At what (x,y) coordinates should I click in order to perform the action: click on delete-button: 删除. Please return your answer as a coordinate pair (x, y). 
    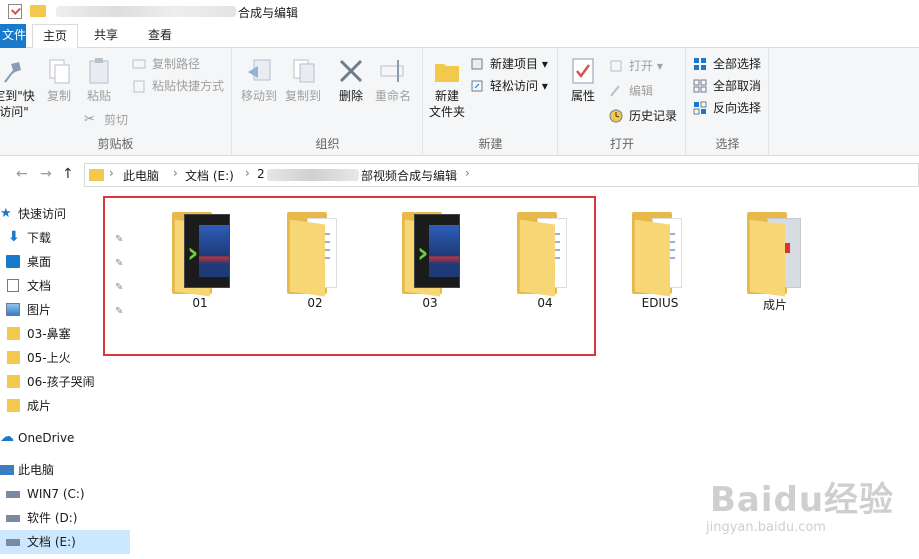
    Looking at the image, I should click on (351, 80).